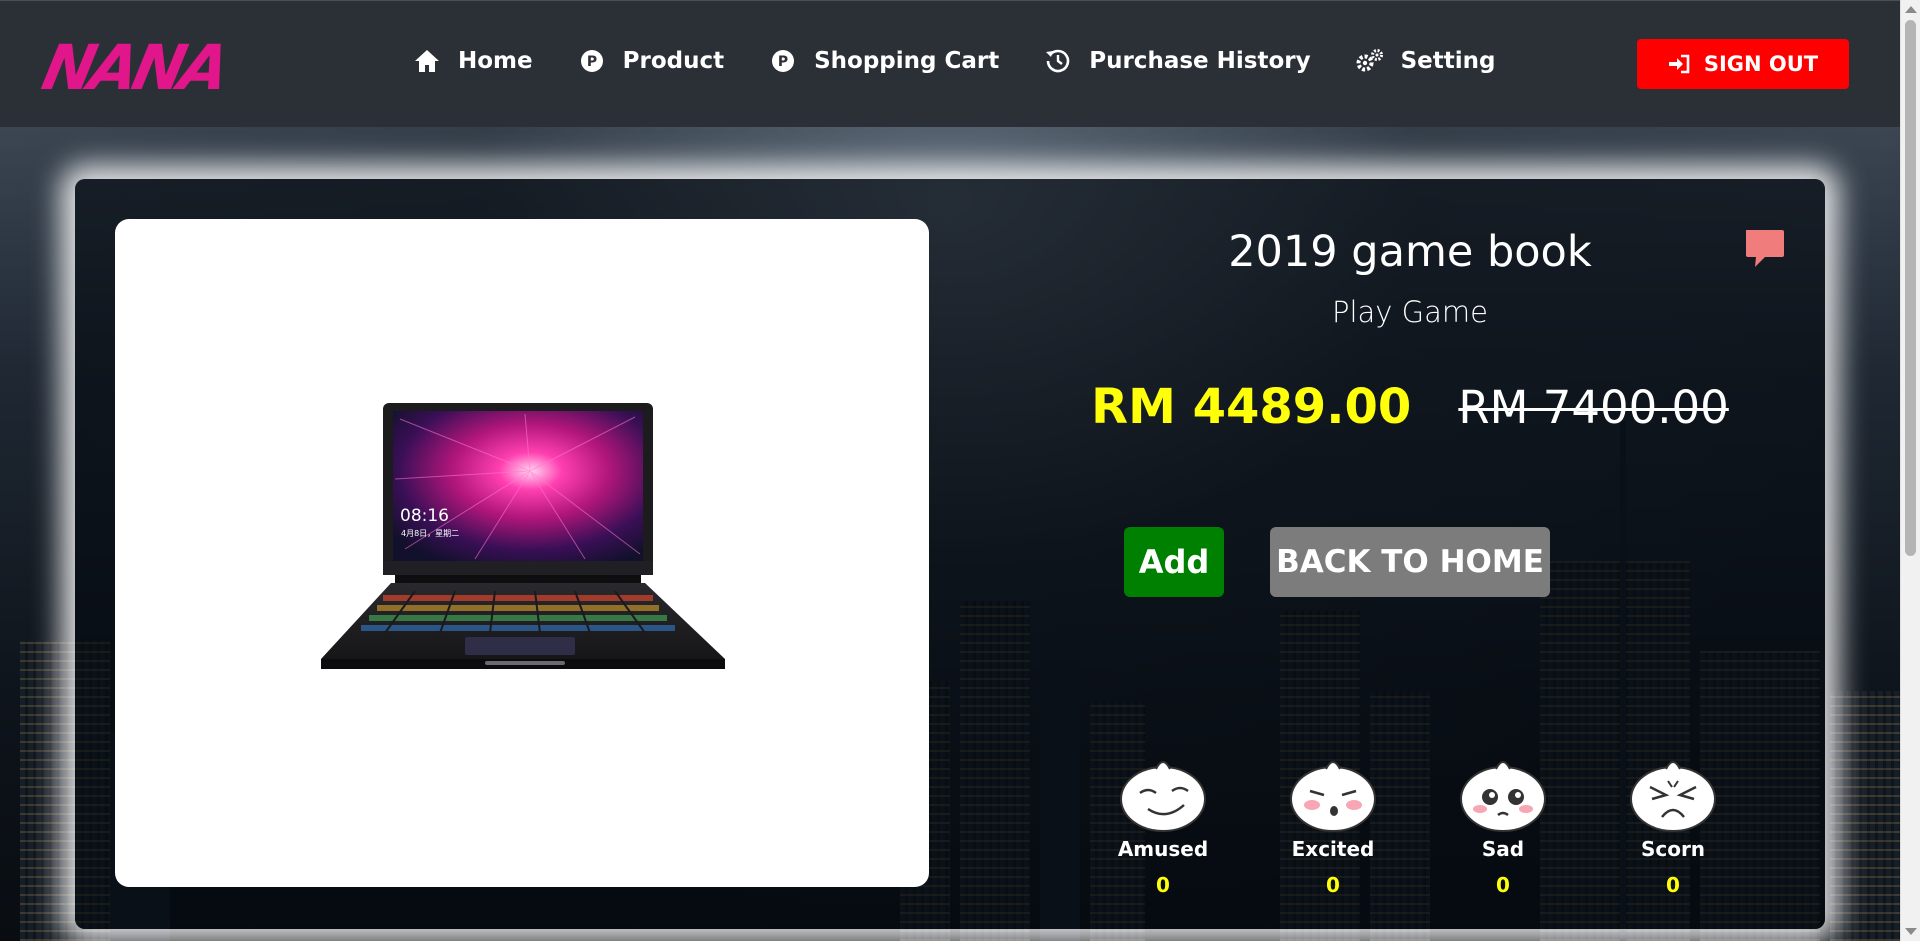 Image resolution: width=1920 pixels, height=941 pixels. I want to click on nav-item-setting: Setting, so click(1425, 61).